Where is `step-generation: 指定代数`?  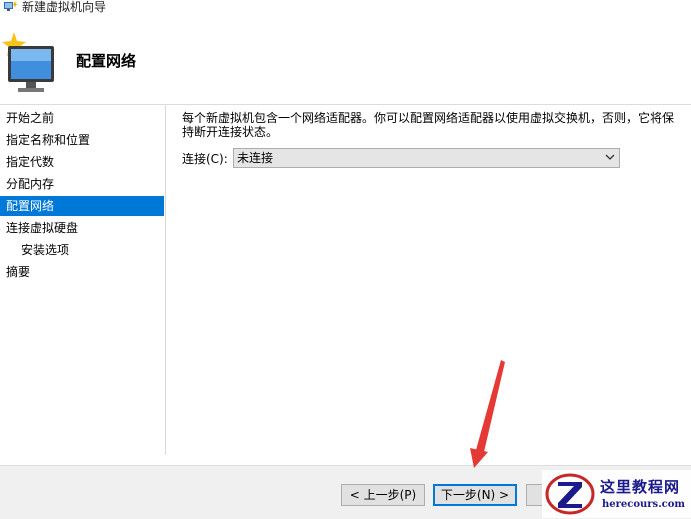
step-generation: 指定代数 is located at coordinates (82, 162).